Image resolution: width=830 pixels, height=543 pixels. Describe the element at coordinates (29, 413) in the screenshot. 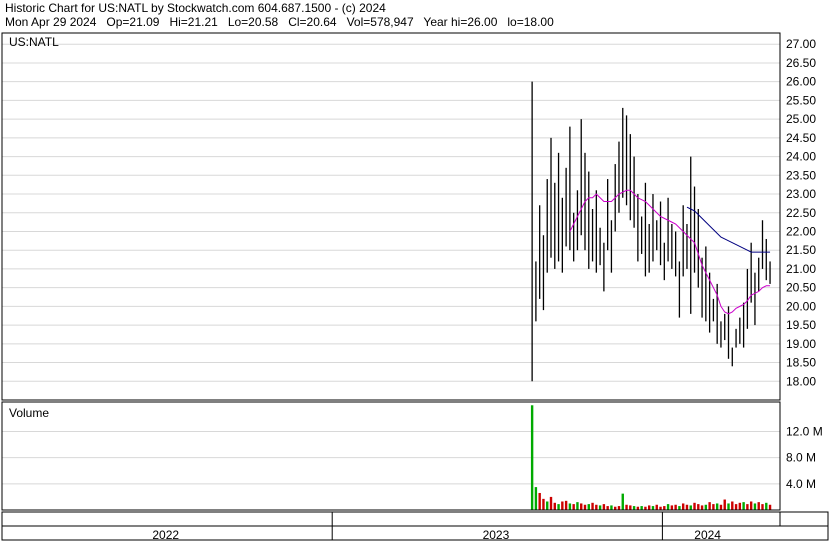

I see `volume-label: Volume` at that location.